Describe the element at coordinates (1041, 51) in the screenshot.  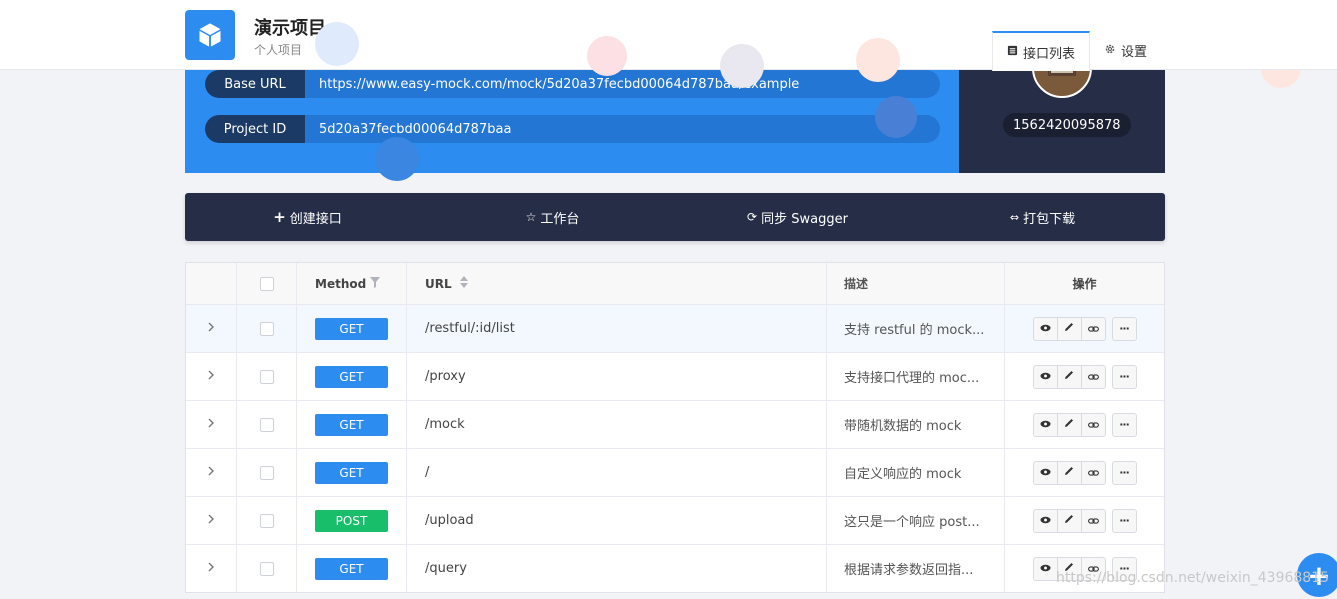
I see `tab-api-list: 接口列表` at that location.